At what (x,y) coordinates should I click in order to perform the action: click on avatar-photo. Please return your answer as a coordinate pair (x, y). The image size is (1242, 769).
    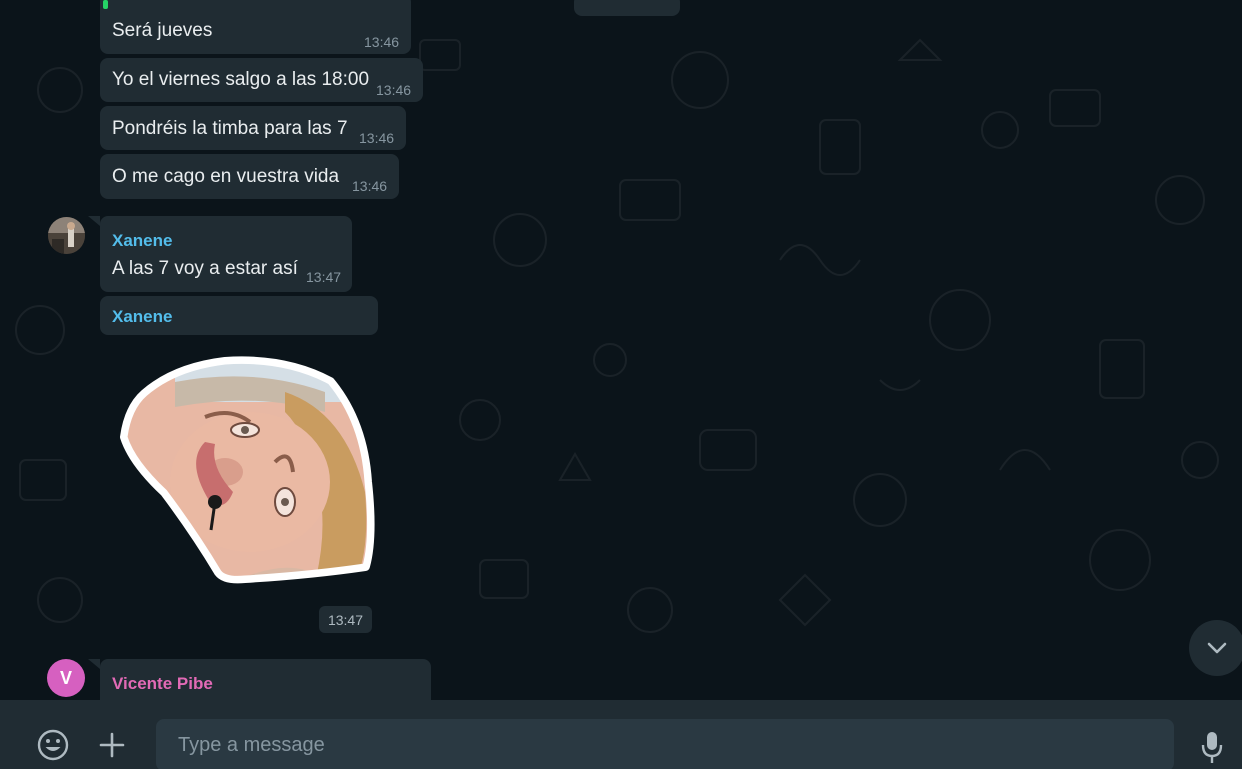
    Looking at the image, I should click on (66, 235).